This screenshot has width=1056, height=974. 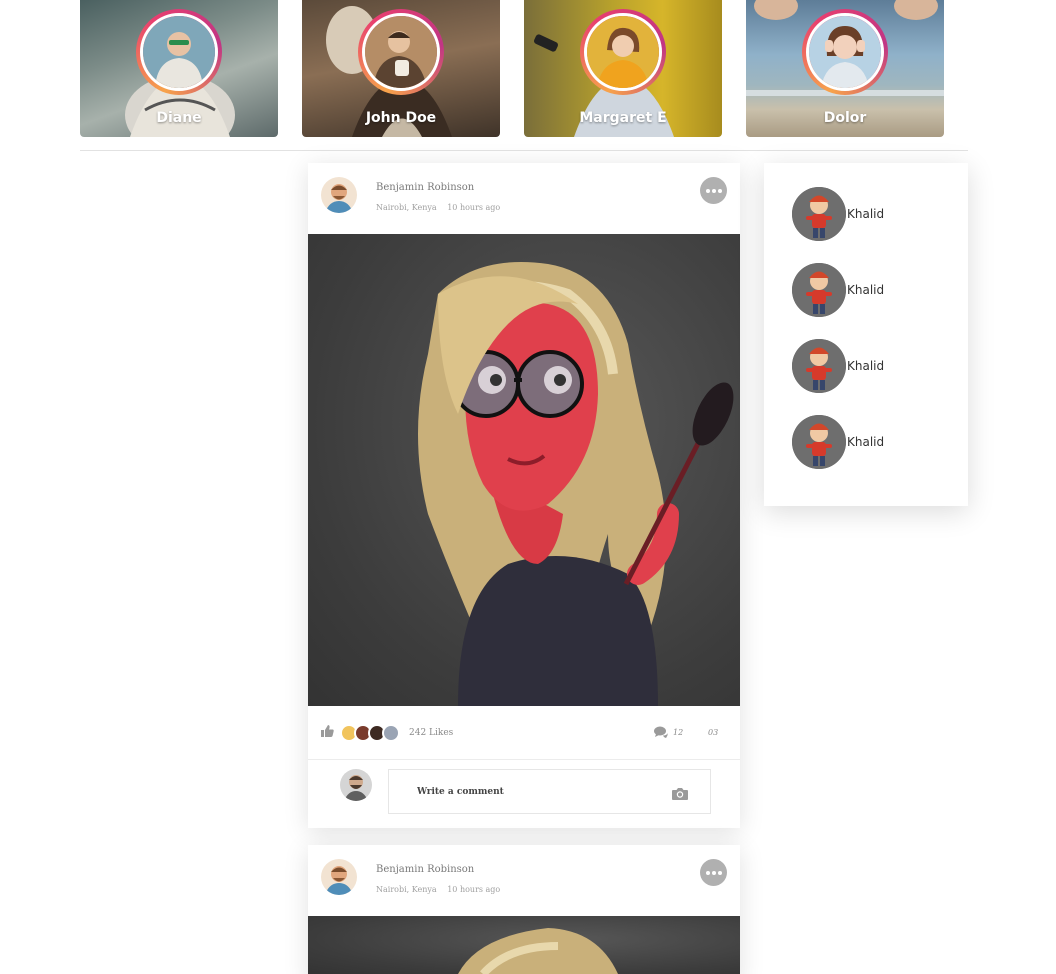 I want to click on story-name: Dolor, so click(x=845, y=118).